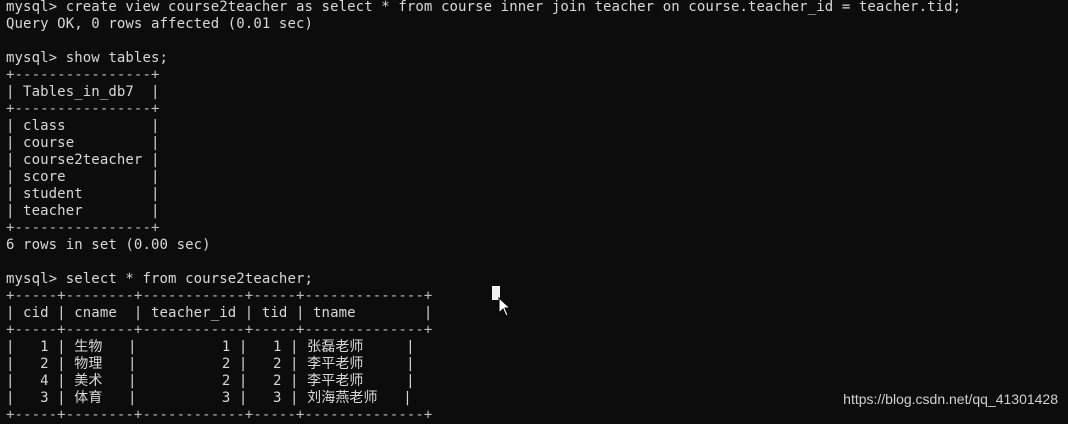 The height and width of the screenshot is (424, 1068). What do you see at coordinates (83, 194) in the screenshot?
I see `table-row: | student |` at bounding box center [83, 194].